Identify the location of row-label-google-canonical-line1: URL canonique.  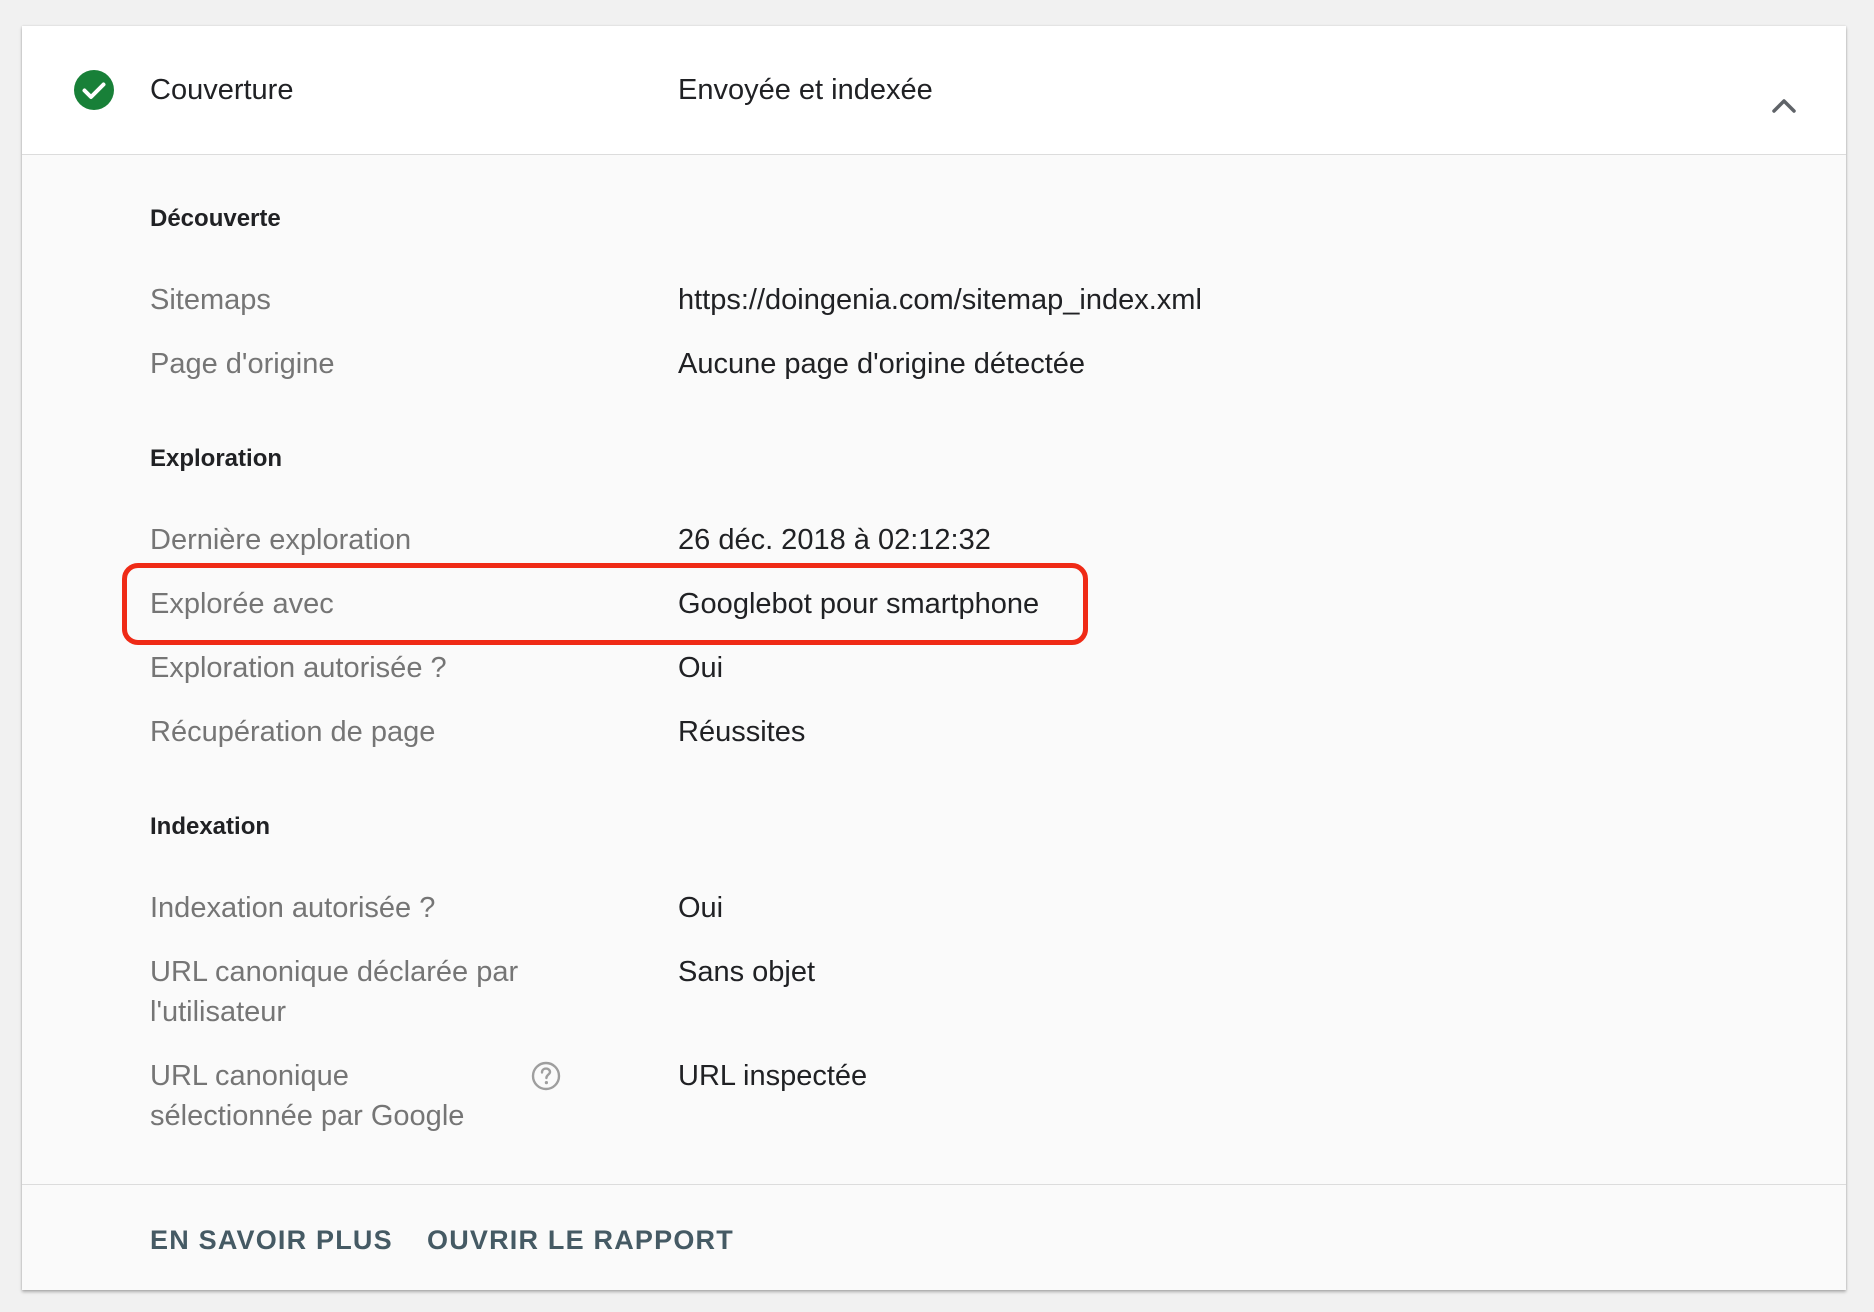
(249, 1076).